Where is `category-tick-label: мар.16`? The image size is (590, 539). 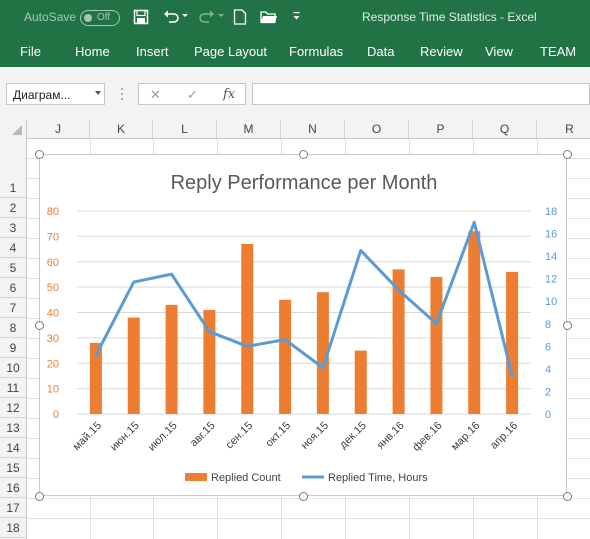 category-tick-label: мар.16 is located at coordinates (465, 436).